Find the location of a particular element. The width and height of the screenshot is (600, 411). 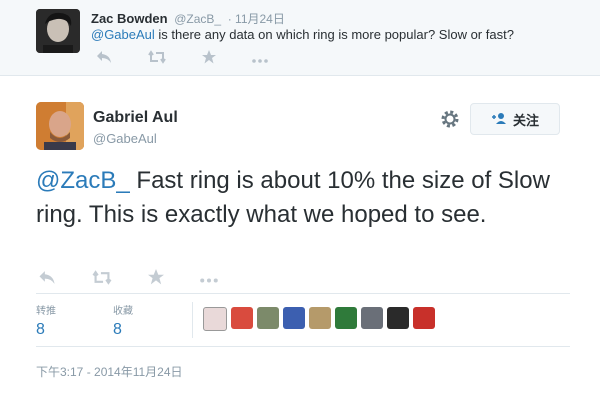

favoriter-avatars is located at coordinates (319, 319).